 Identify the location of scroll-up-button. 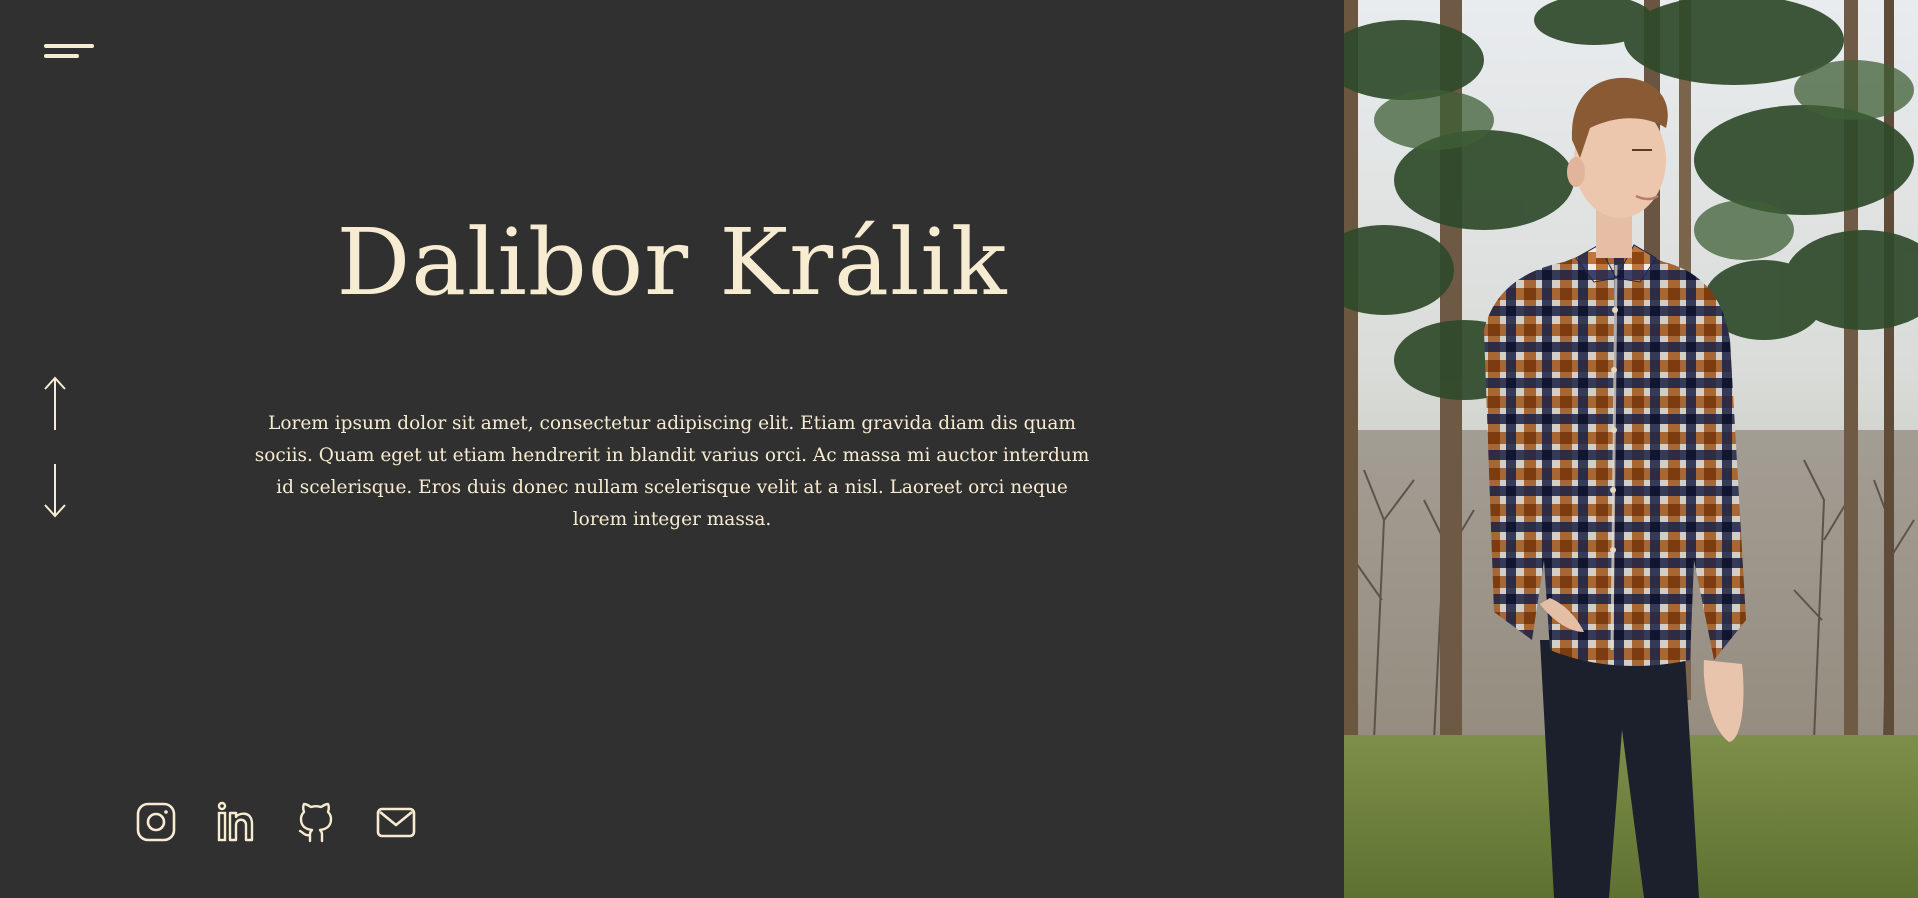
(55, 404).